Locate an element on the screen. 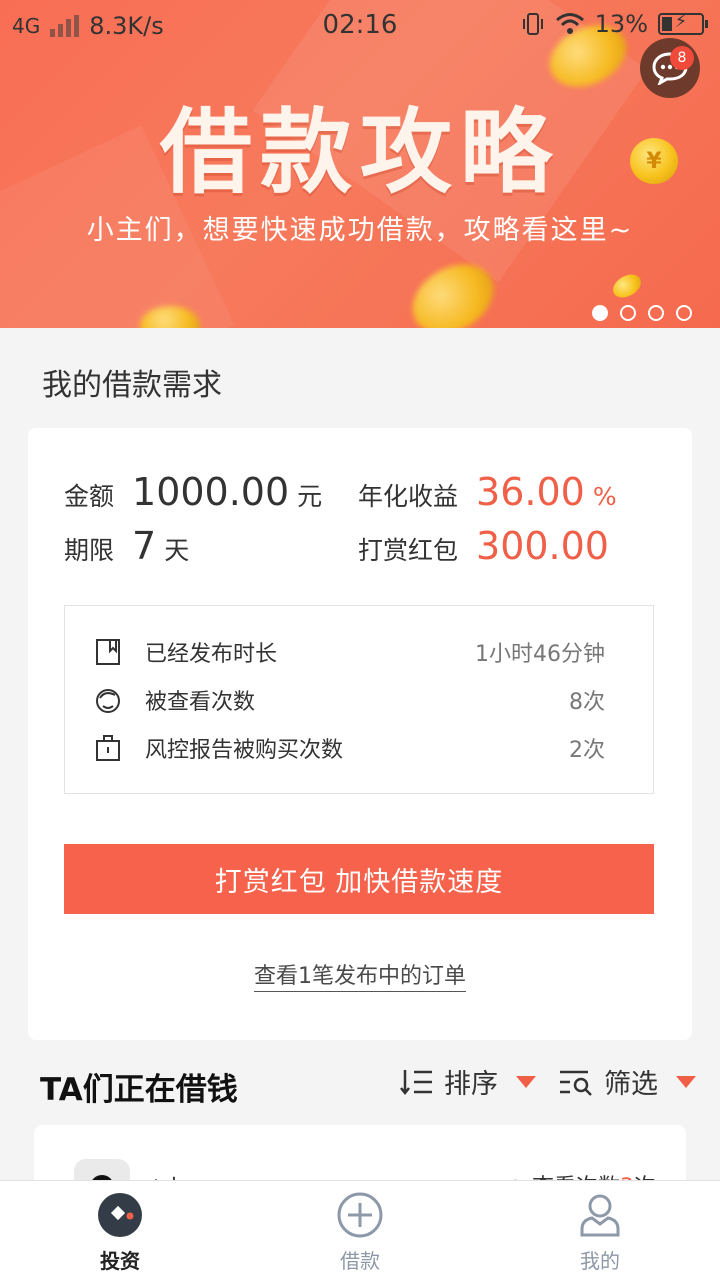 Image resolution: width=720 pixels, height=1280 pixels. nav-tab-borrow: 借款 is located at coordinates (360, 1230).